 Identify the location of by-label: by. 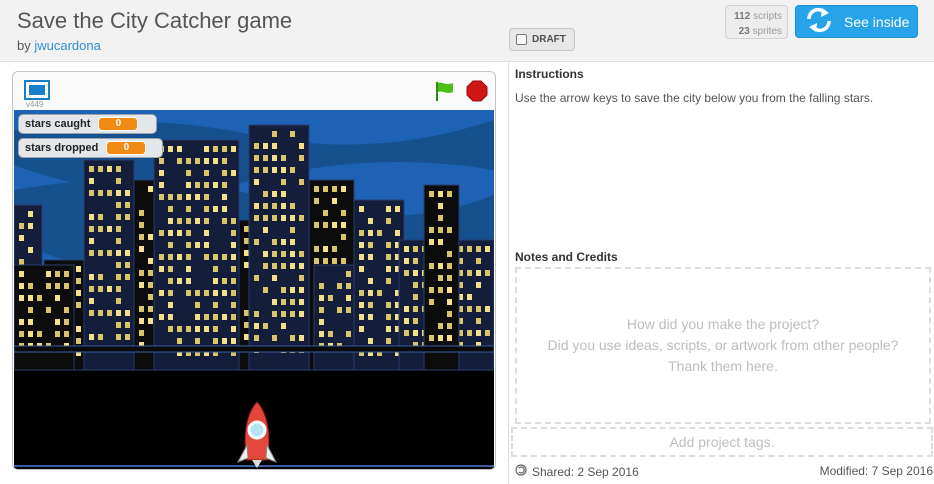
(24, 45).